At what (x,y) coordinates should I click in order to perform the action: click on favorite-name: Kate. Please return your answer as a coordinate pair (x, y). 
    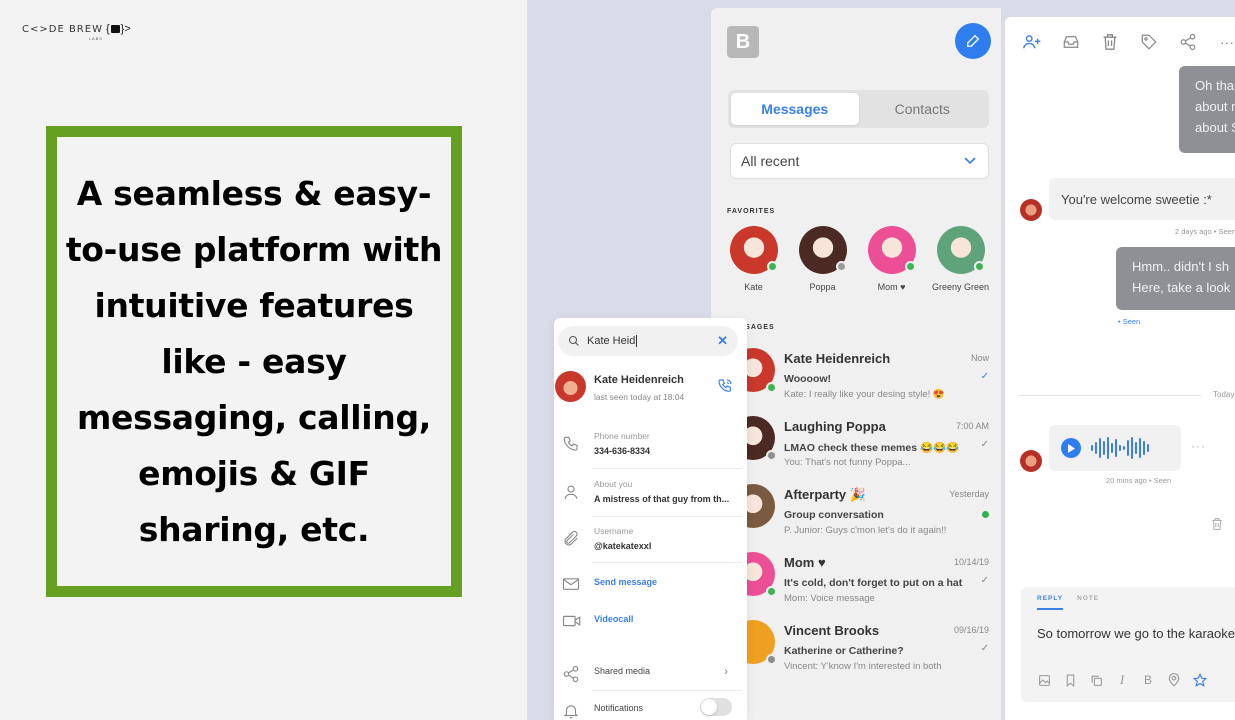
    Looking at the image, I should click on (753, 287).